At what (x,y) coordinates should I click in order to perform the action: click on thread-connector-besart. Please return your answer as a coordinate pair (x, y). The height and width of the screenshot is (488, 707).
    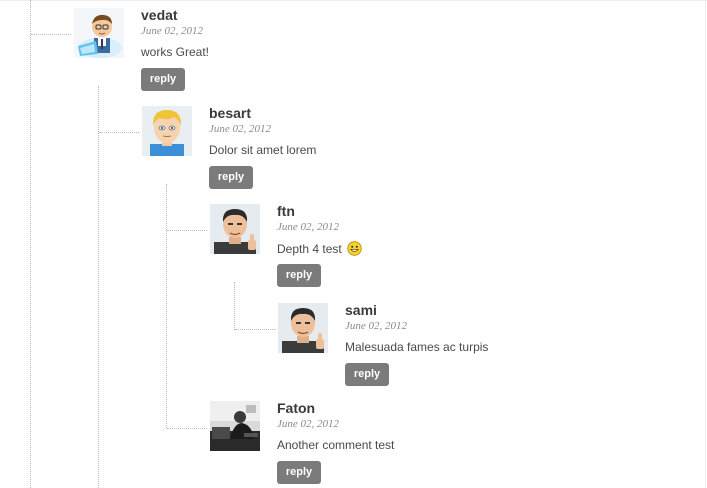
    Looking at the image, I should click on (119, 132).